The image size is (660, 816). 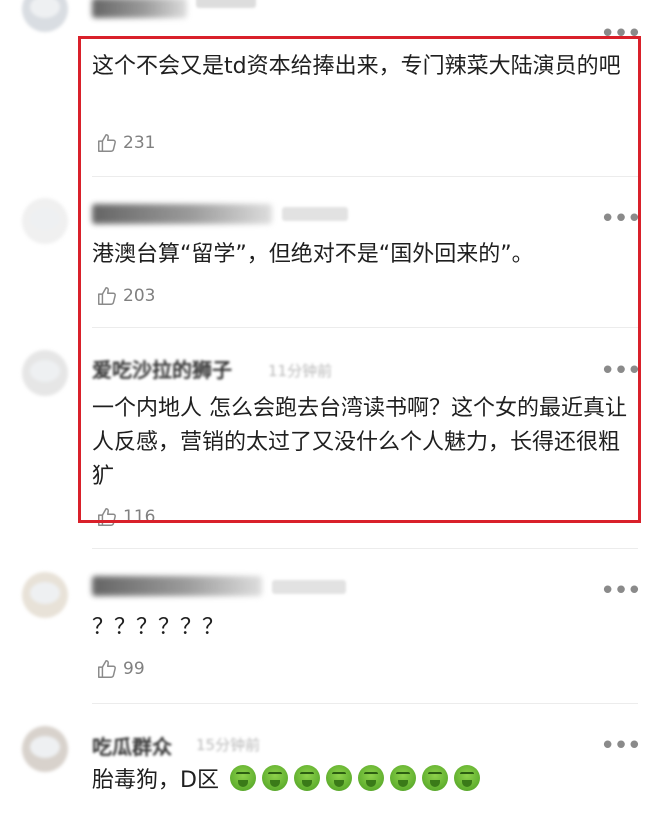 I want to click on emoji-row, so click(x=357, y=779).